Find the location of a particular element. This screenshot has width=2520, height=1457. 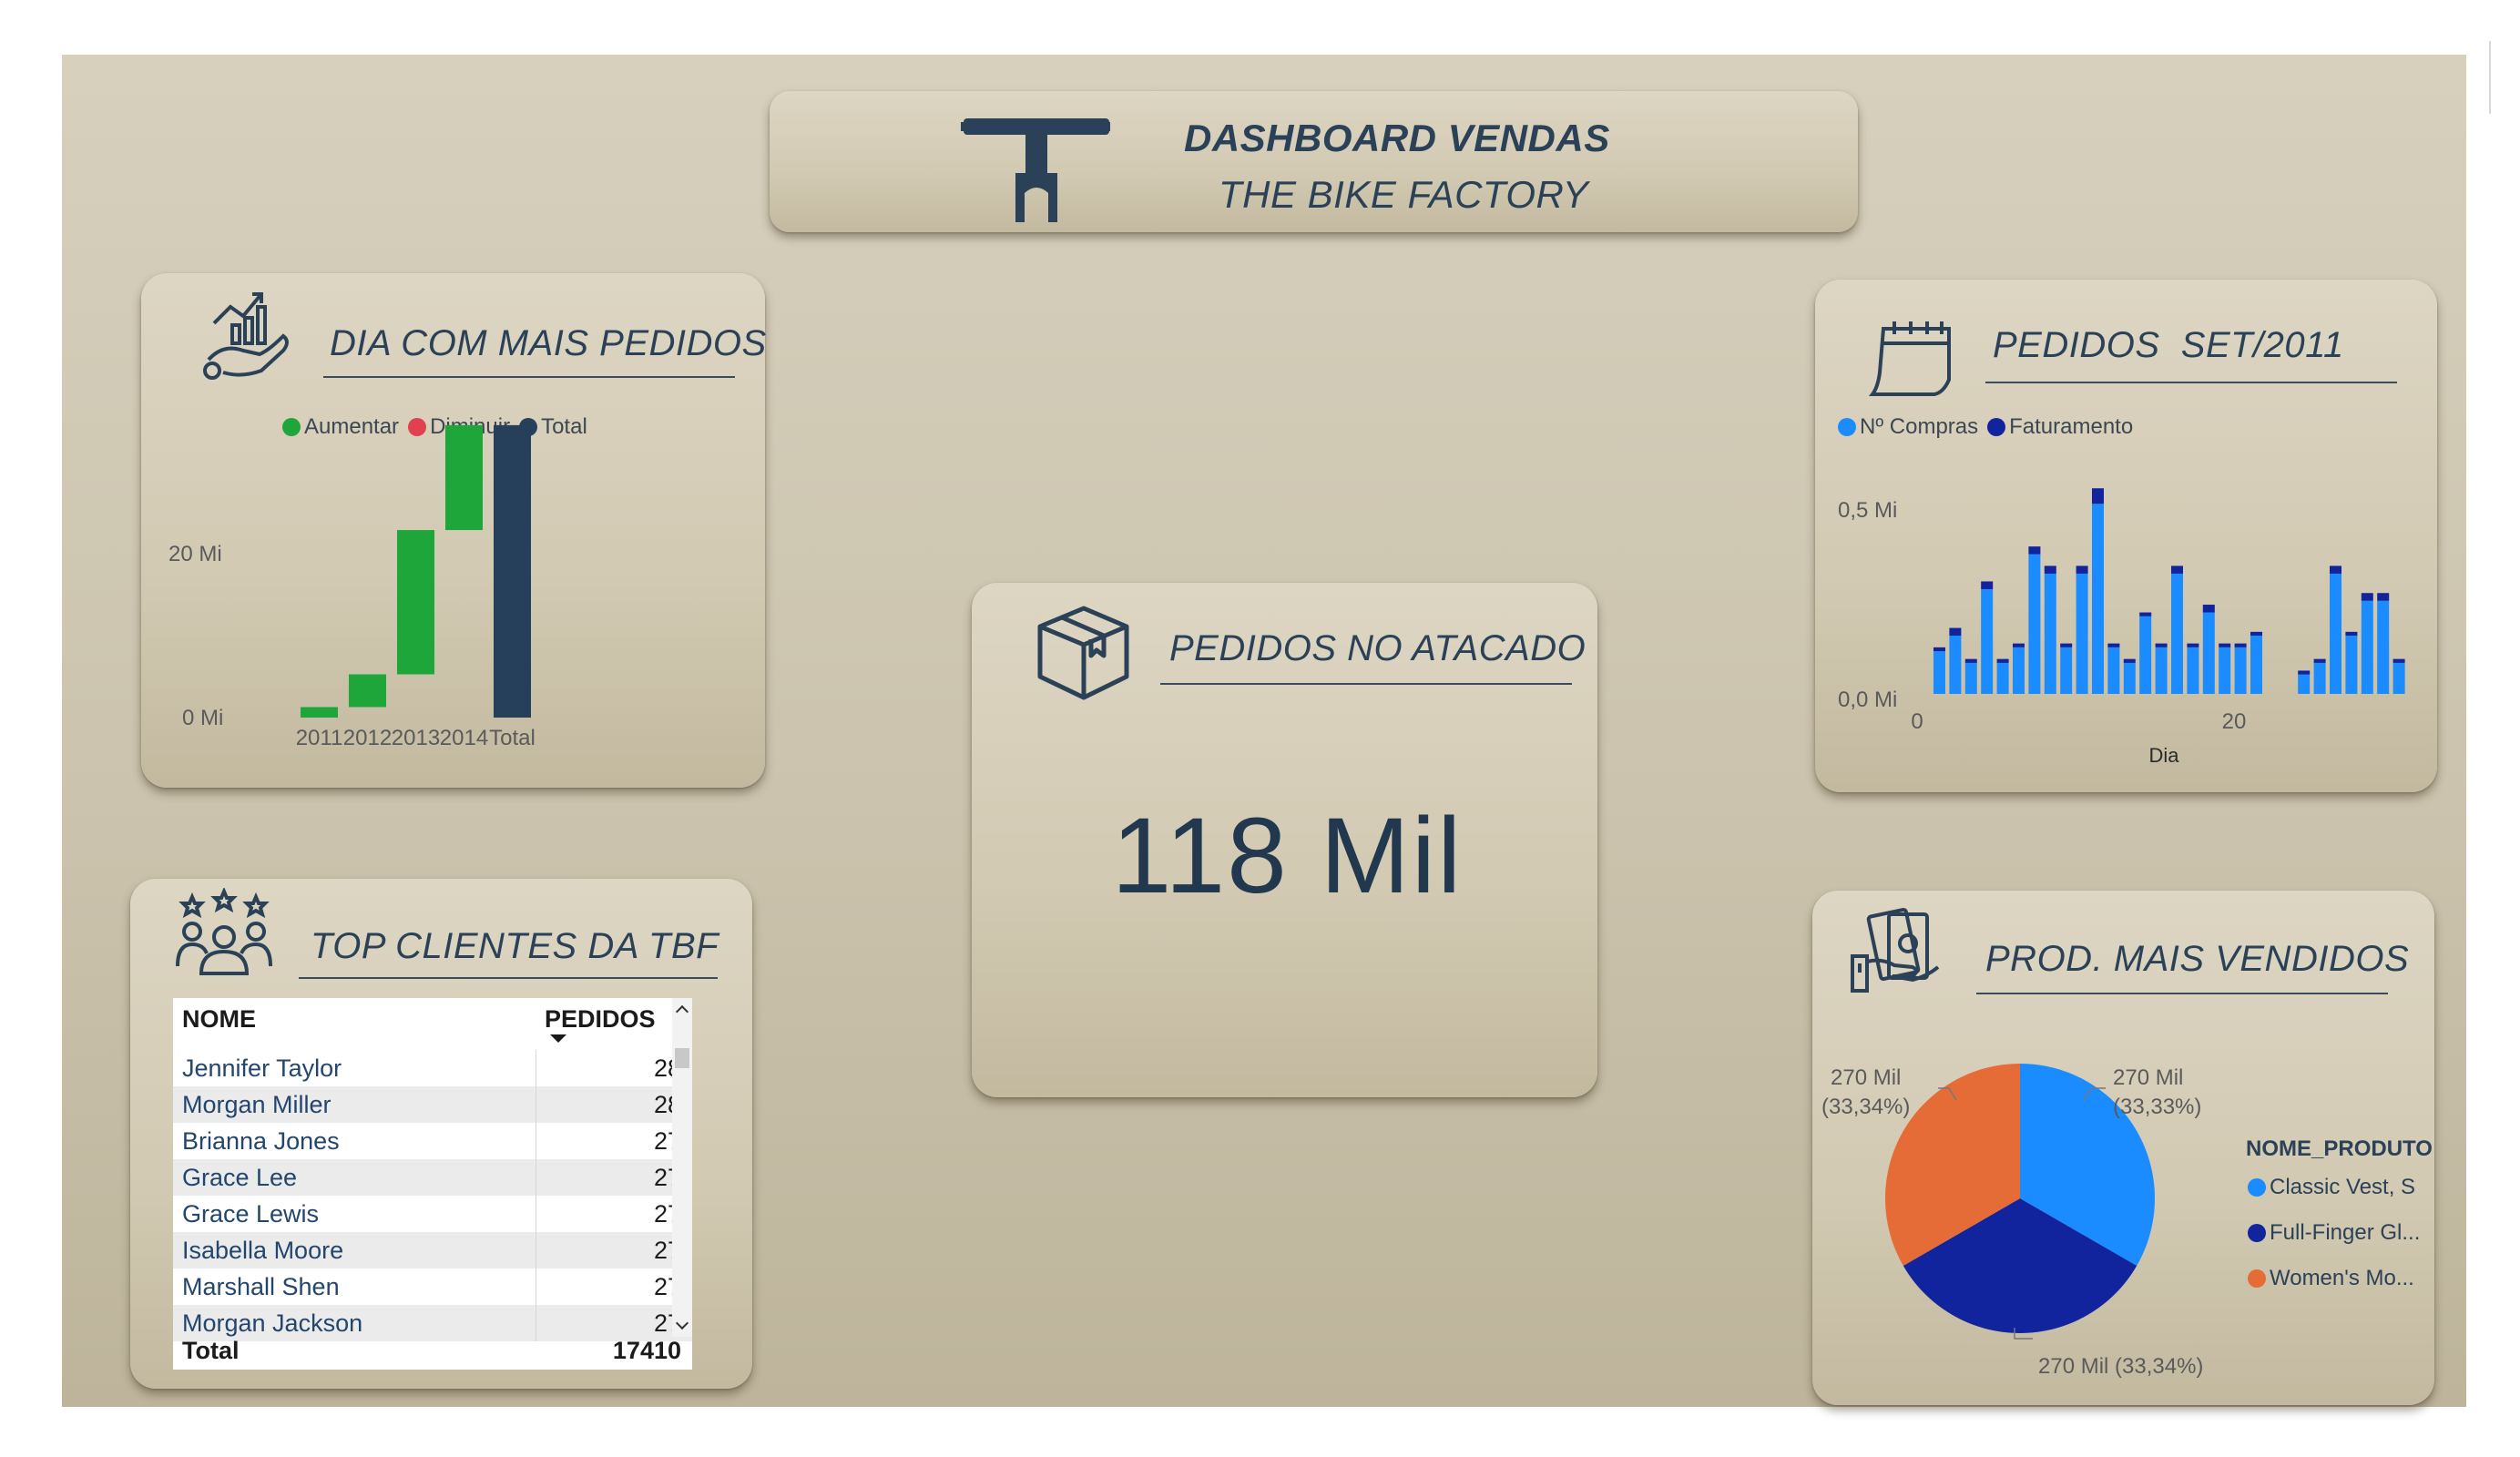

table-row: Isabella Moore 27 is located at coordinates (432, 1250).